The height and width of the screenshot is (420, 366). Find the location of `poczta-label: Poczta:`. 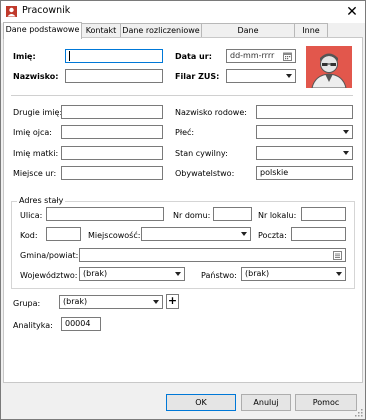

poczta-label: Poczta: is located at coordinates (272, 235).